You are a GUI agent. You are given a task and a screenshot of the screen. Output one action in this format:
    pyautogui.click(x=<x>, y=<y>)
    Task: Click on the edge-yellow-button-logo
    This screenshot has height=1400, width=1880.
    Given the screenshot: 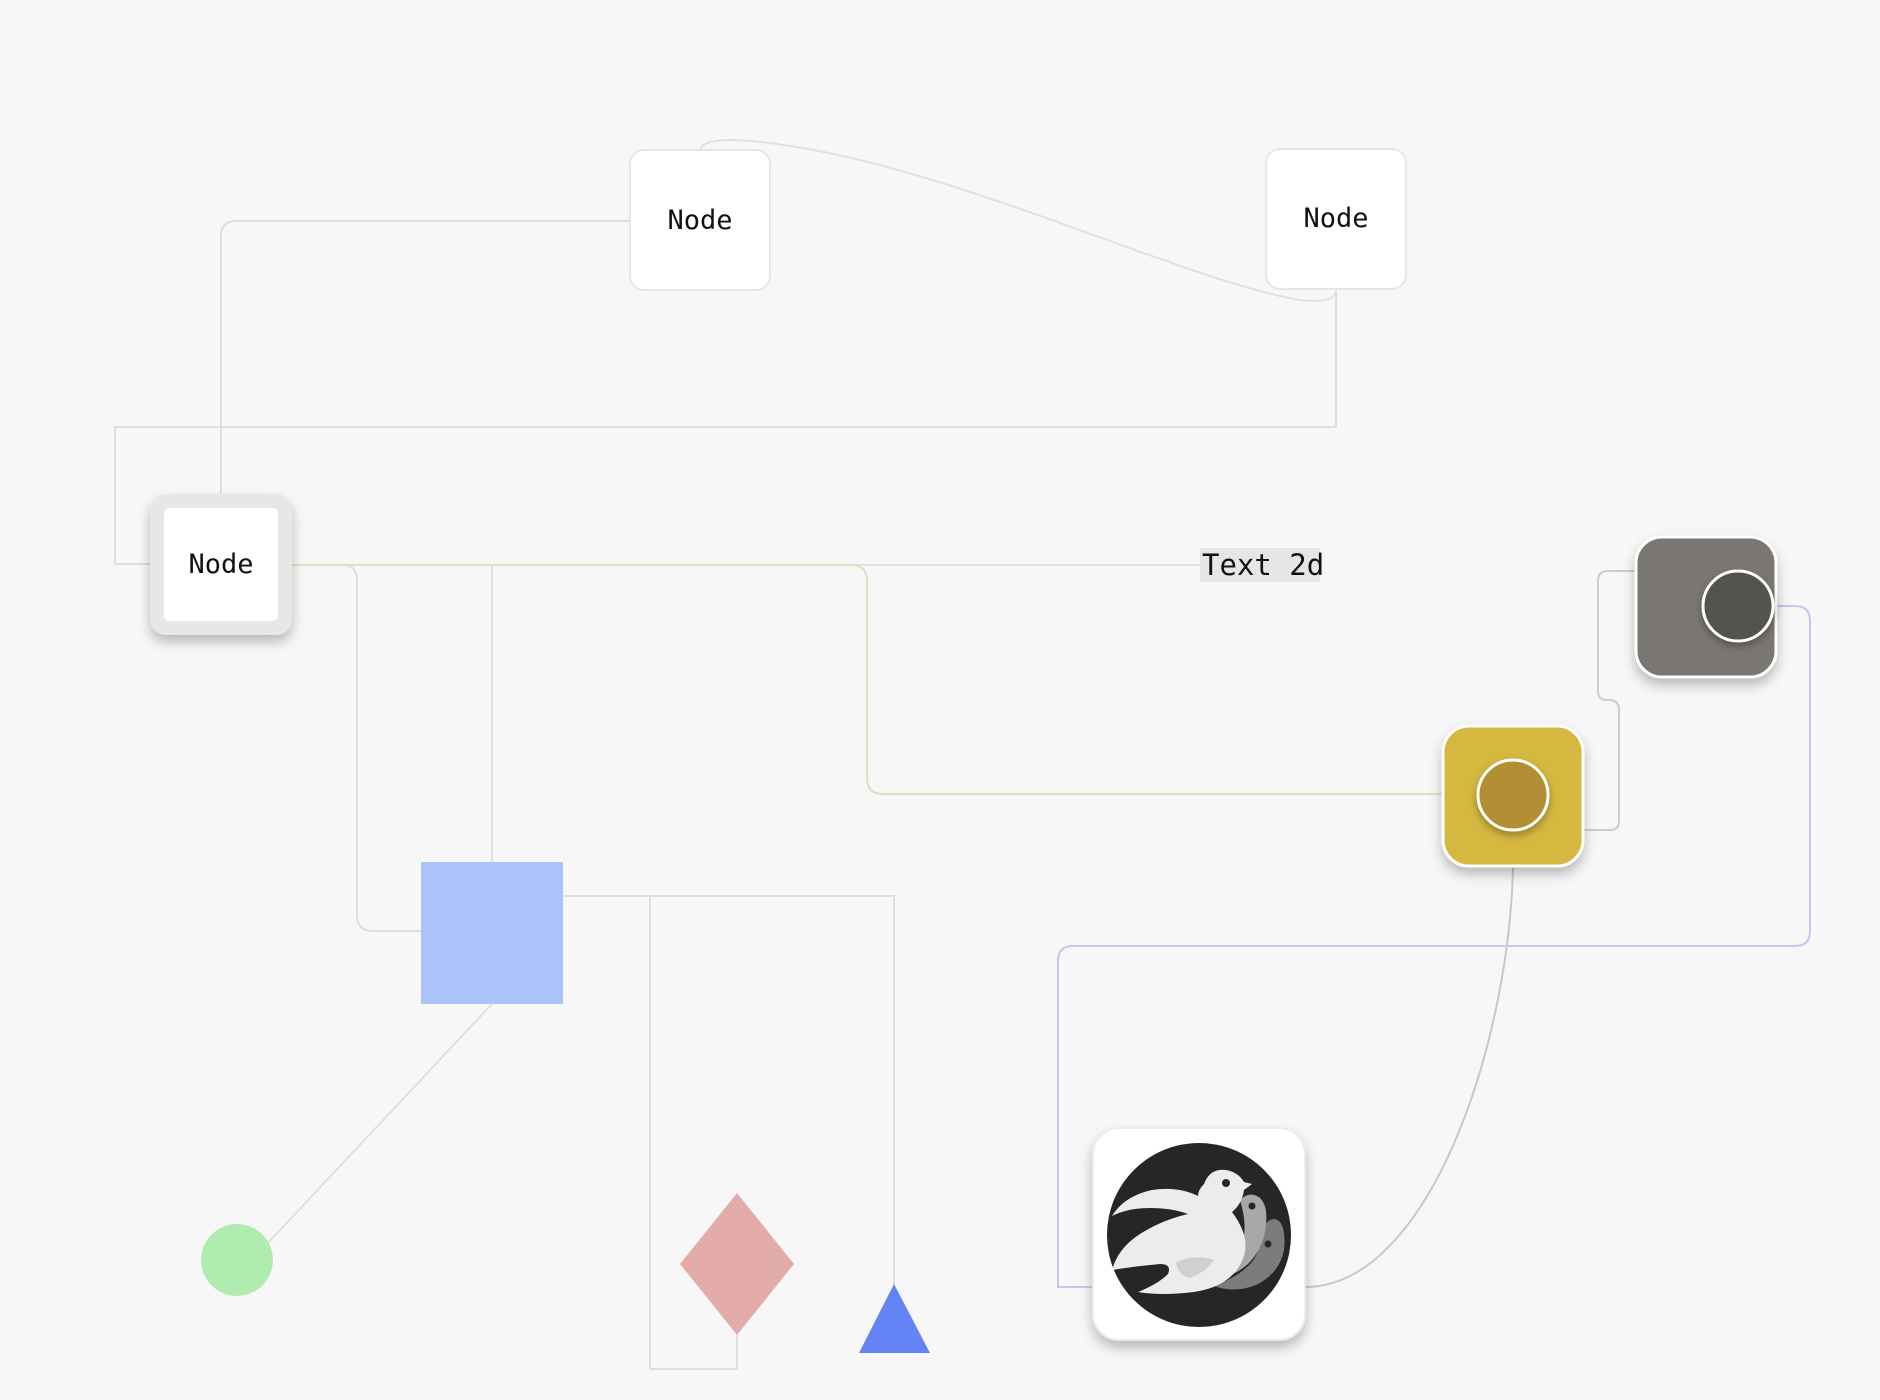 What is the action you would take?
    pyautogui.click(x=1409, y=1076)
    